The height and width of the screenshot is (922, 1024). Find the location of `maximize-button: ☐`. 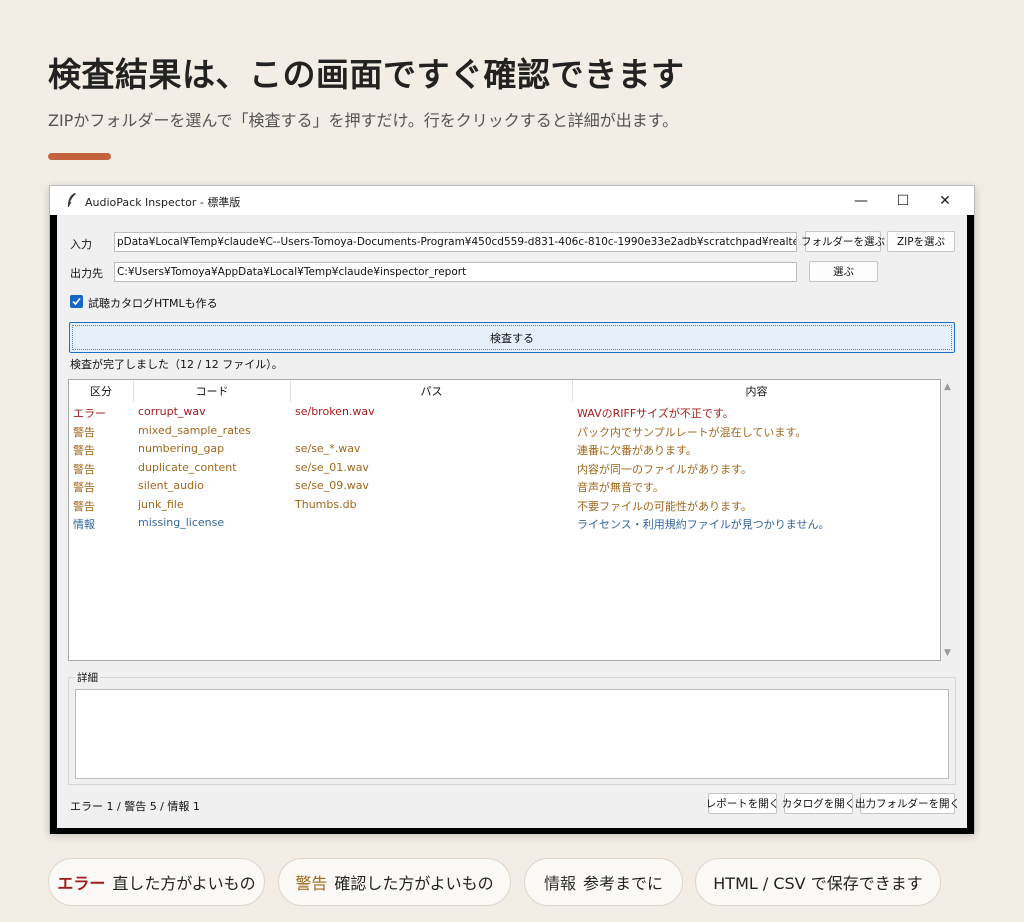

maximize-button: ☐ is located at coordinates (903, 200).